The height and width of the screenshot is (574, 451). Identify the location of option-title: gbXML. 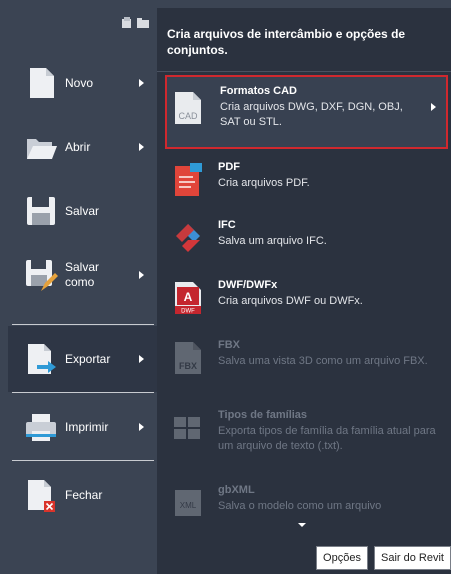
(236, 490).